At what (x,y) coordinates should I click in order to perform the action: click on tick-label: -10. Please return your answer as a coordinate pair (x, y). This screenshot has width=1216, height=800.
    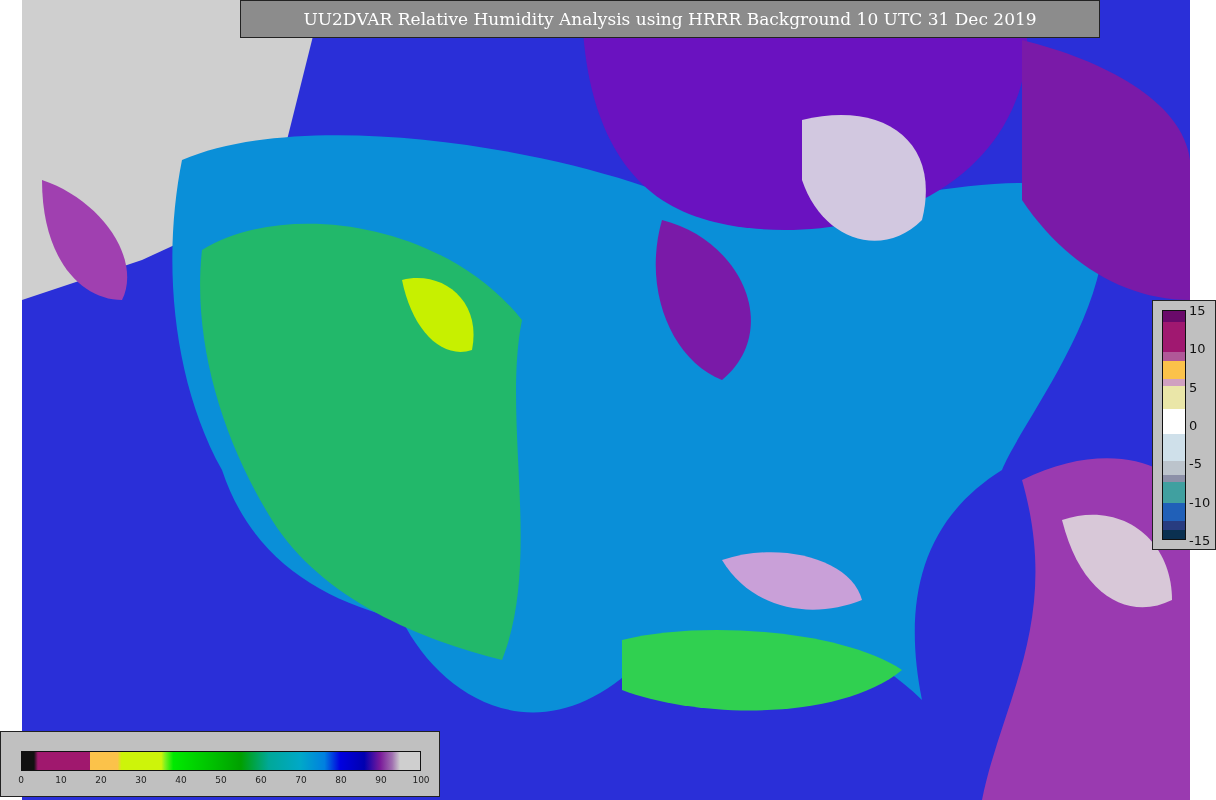
    Looking at the image, I should click on (1200, 502).